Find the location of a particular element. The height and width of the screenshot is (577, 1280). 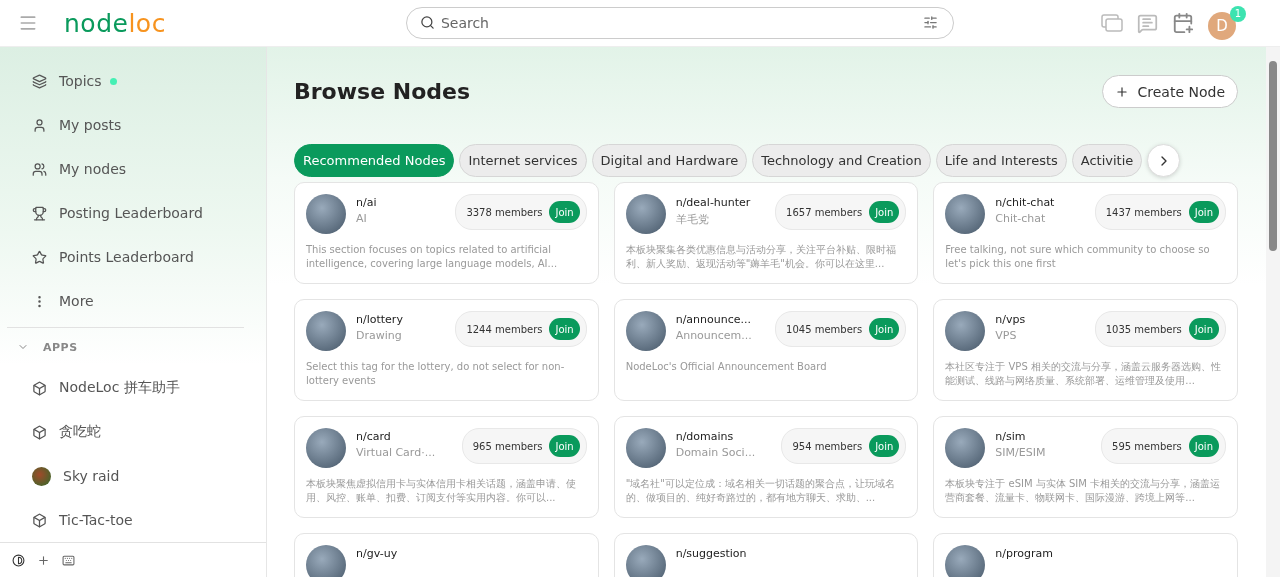

ad-icon is located at coordinates (1112, 23).